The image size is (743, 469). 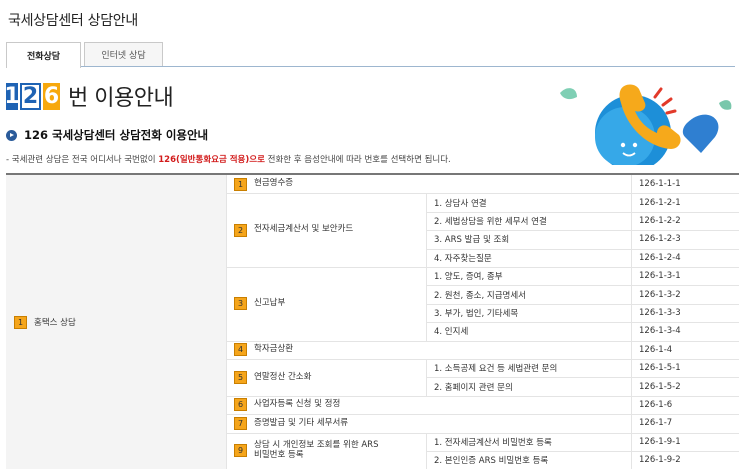 I want to click on page-title: 국세상담센터 상담안내, so click(x=73, y=21).